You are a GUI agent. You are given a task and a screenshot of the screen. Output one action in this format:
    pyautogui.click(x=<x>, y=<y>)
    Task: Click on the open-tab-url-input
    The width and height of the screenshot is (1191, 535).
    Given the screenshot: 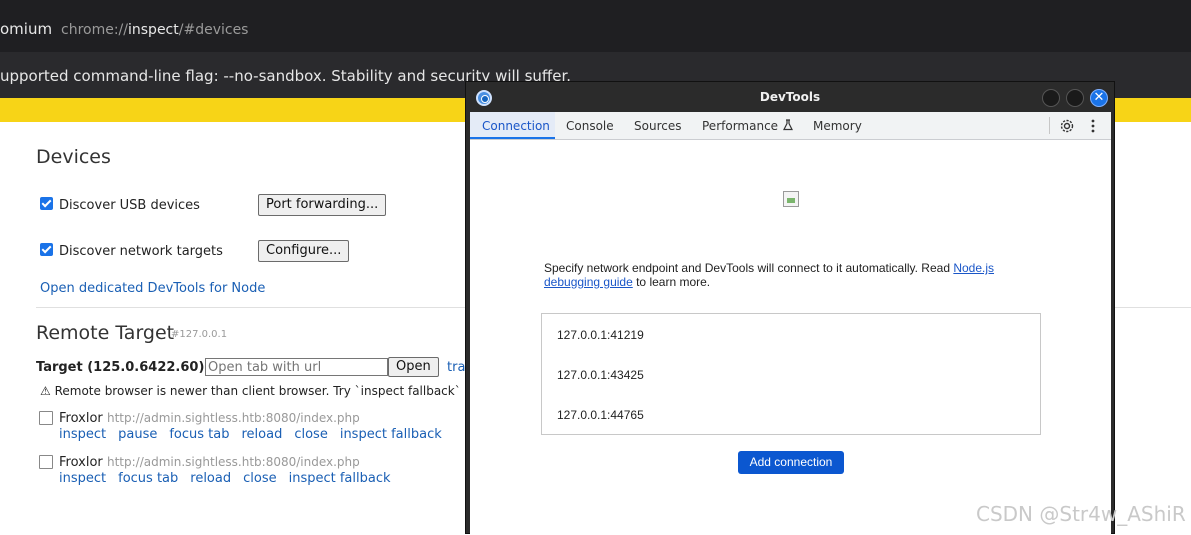 What is the action you would take?
    pyautogui.click(x=296, y=367)
    